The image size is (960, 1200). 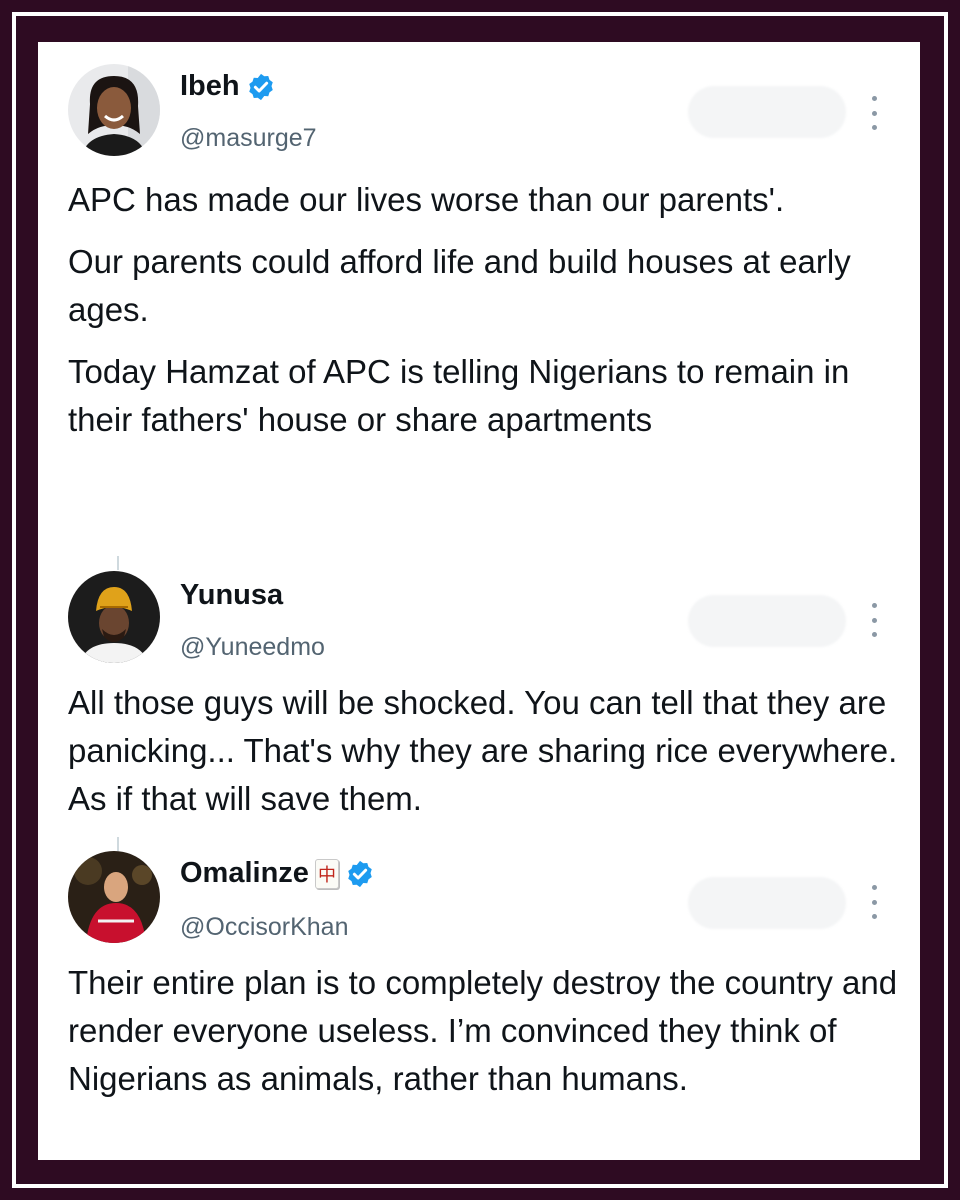 I want to click on author-name: Yunusa, so click(x=231, y=595).